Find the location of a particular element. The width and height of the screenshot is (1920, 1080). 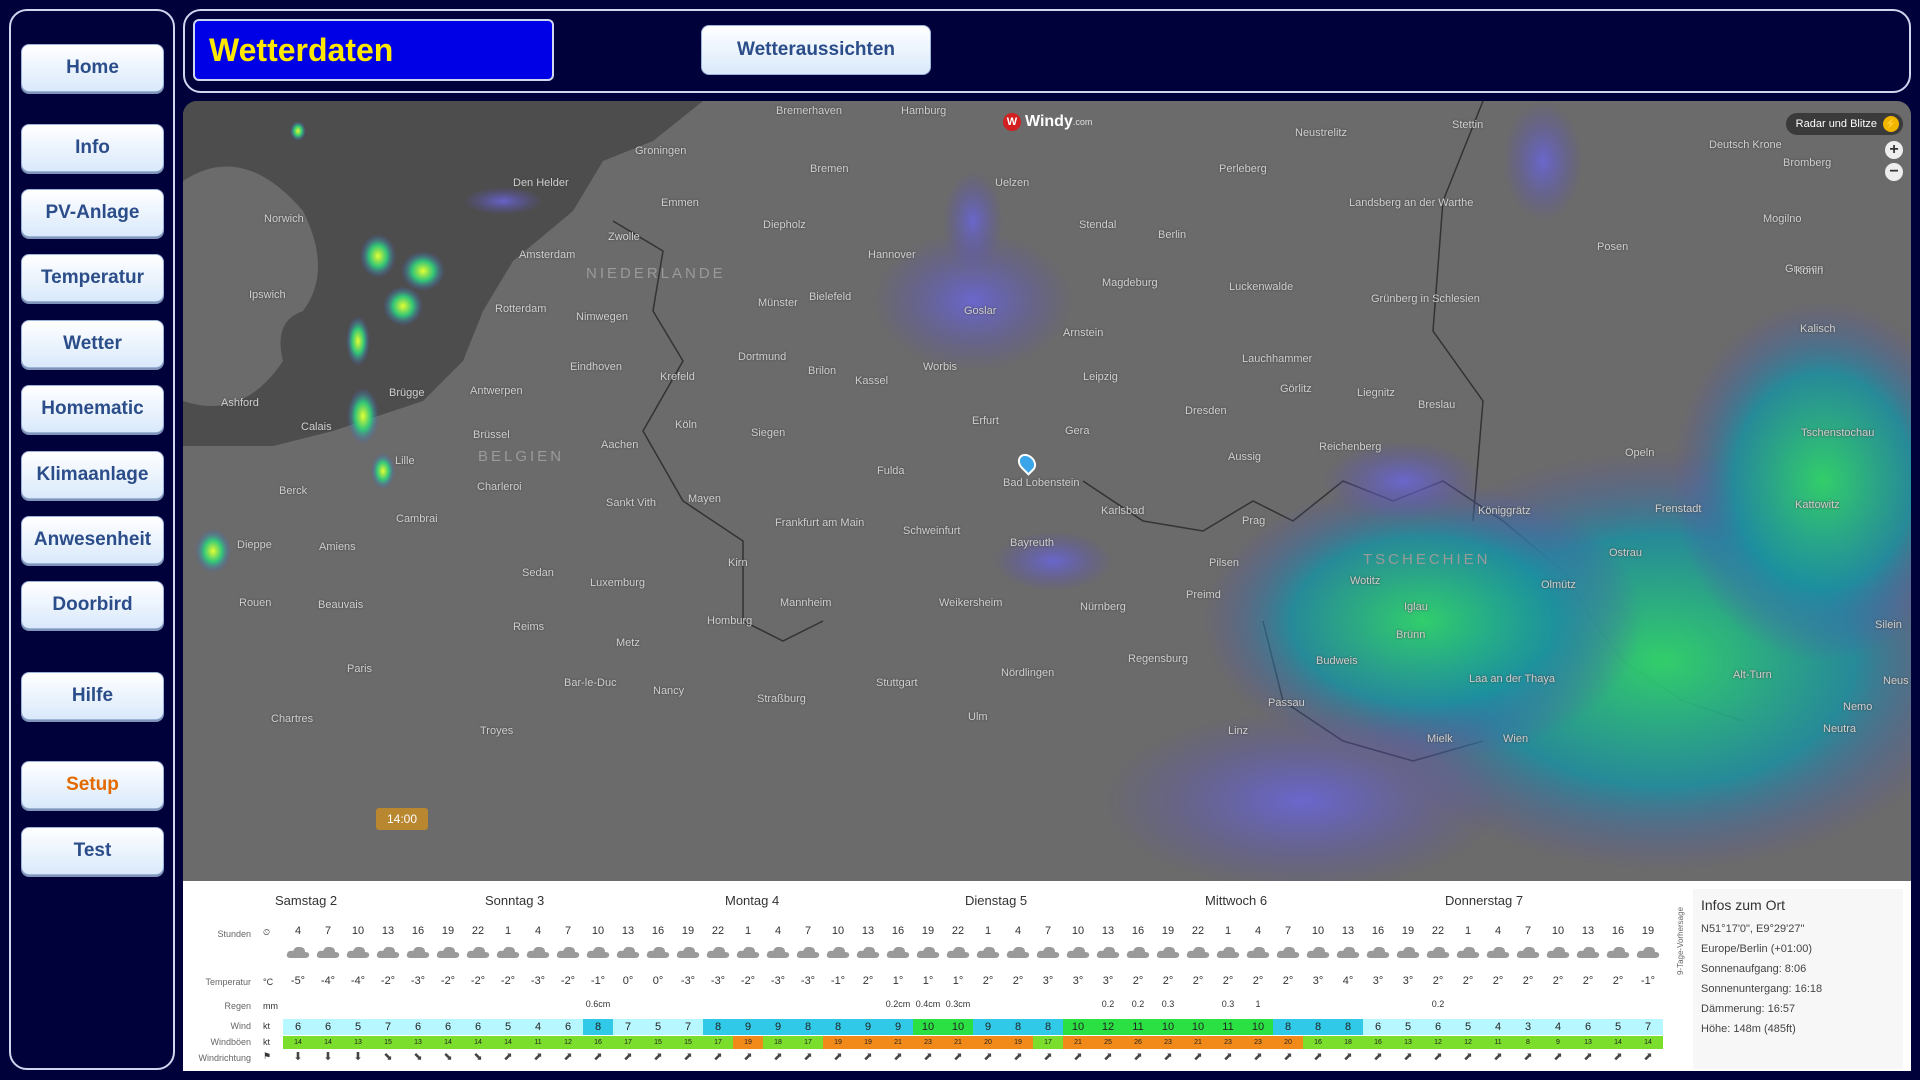

city-label: Erfurt is located at coordinates (985, 421).